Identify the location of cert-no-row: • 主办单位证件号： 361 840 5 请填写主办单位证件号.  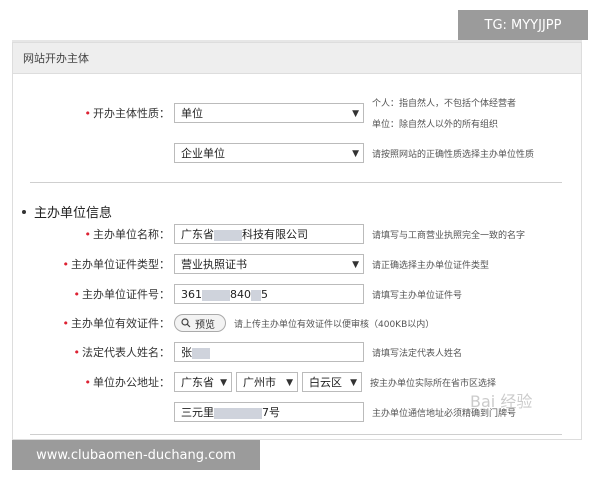
(241, 294).